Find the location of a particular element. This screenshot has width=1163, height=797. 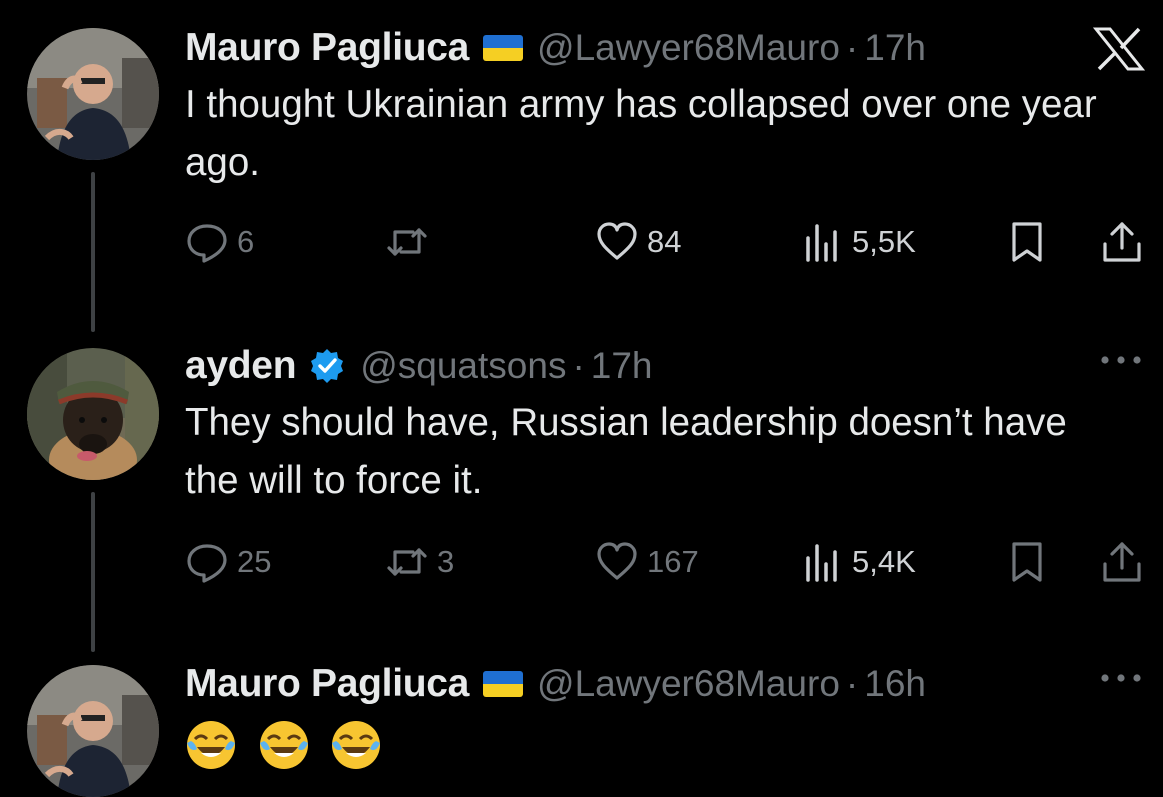

views-button: 5,5K is located at coordinates (858, 242).